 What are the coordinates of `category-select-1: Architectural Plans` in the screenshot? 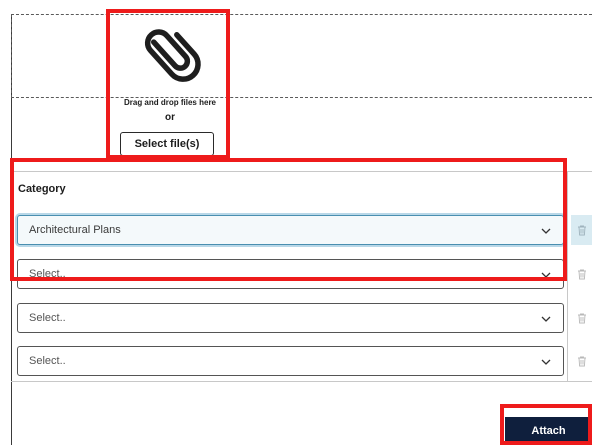 It's located at (290, 230).